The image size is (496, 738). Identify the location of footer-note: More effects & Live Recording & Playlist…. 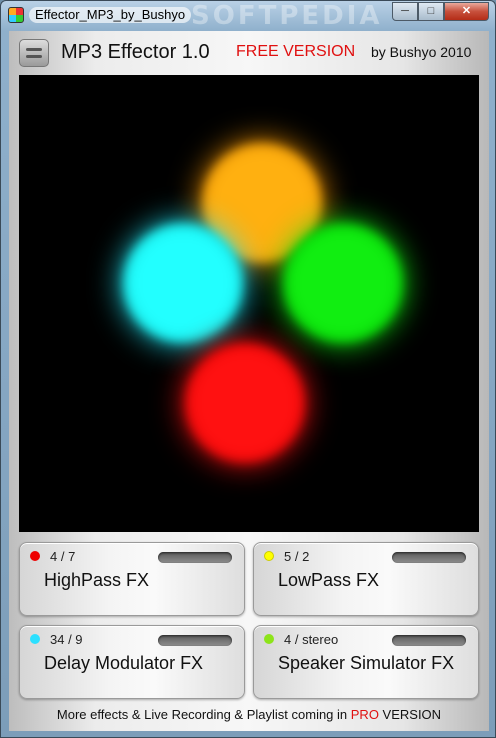
(249, 714).